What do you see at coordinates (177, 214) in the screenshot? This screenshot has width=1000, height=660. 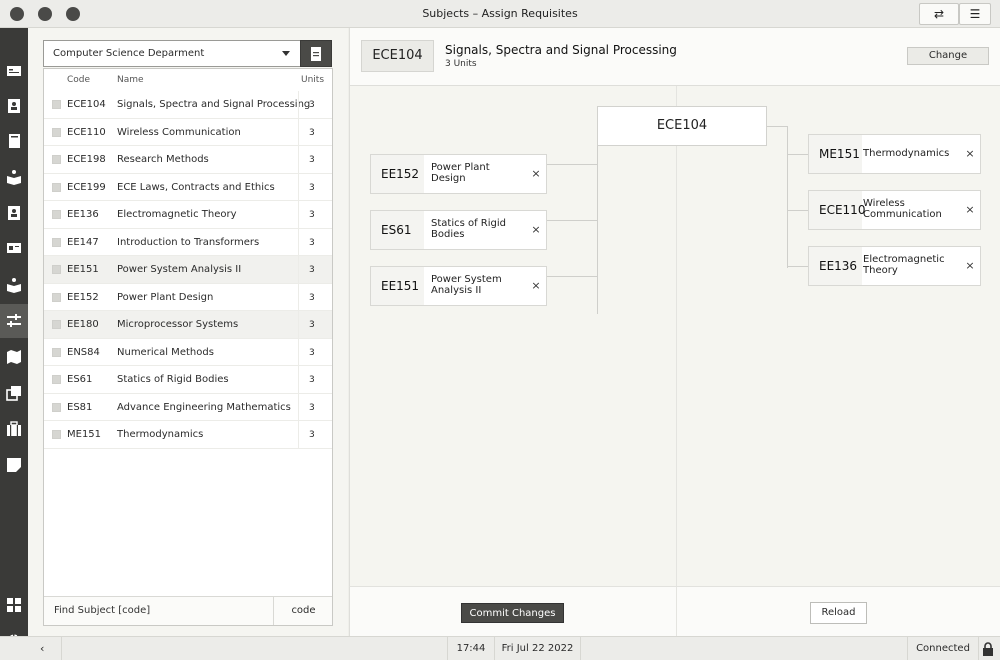 I see `row-name: Electromagnetic Theory` at bounding box center [177, 214].